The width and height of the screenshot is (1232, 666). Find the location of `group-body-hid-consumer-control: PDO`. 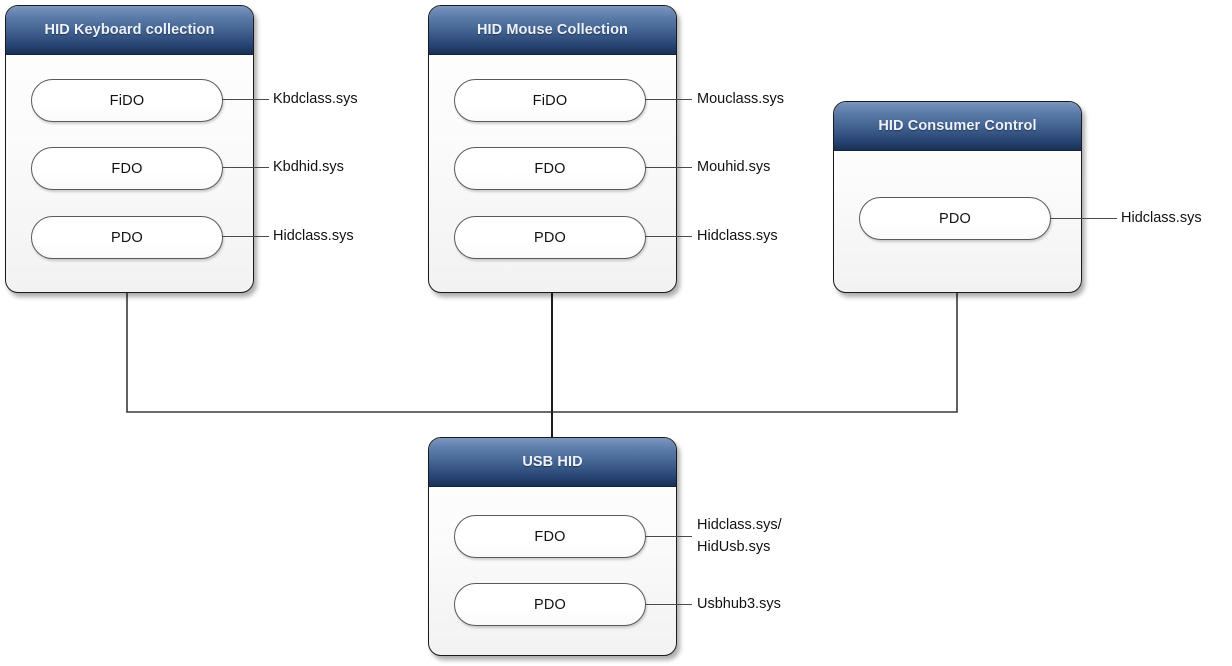

group-body-hid-consumer-control: PDO is located at coordinates (957, 221).